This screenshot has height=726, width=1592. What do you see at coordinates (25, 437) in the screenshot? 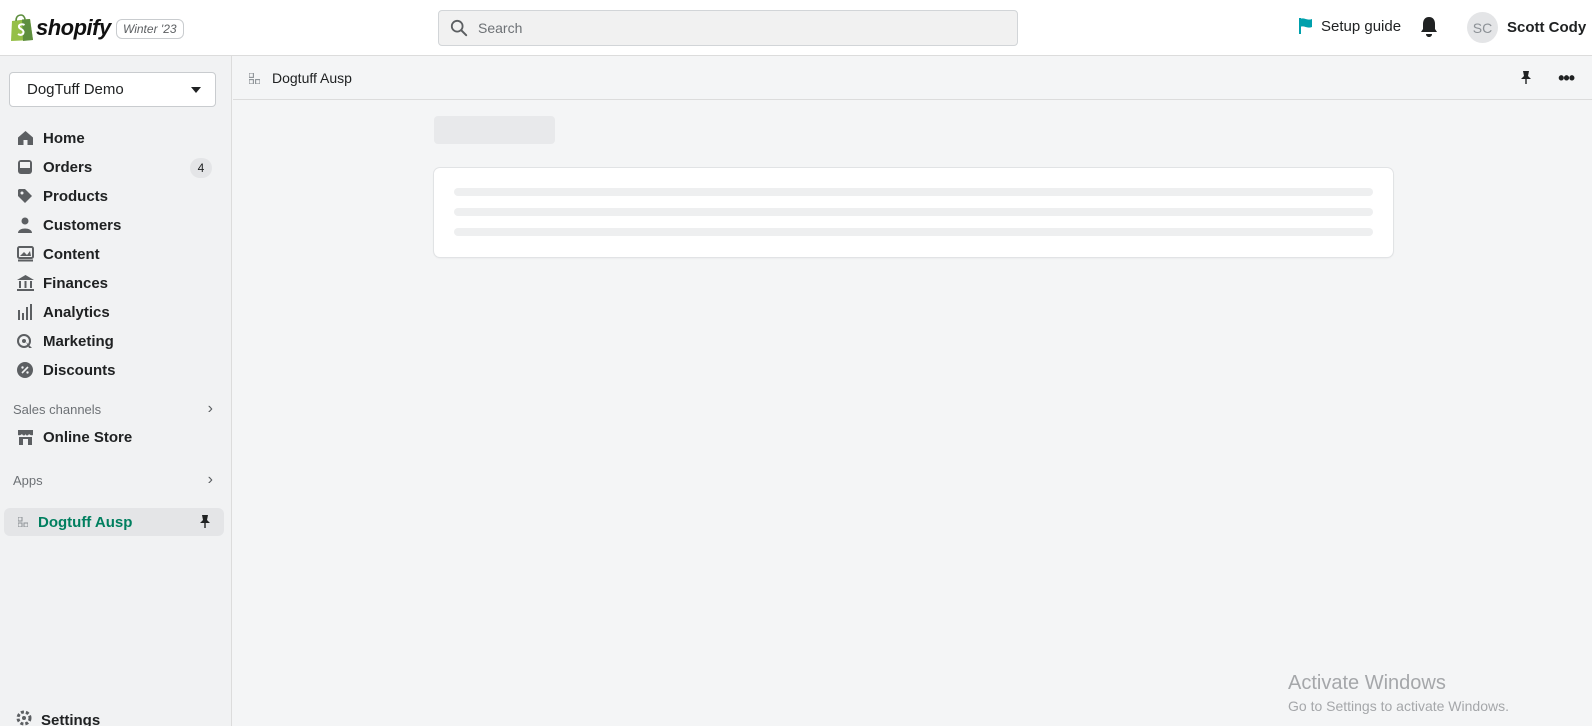
I see `store-icon` at bounding box center [25, 437].